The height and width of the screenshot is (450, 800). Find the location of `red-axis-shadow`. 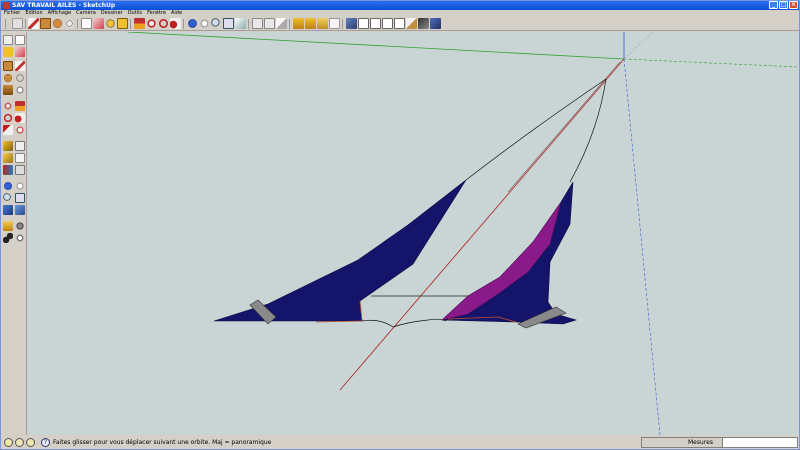

red-axis-shadow is located at coordinates (564, 127).